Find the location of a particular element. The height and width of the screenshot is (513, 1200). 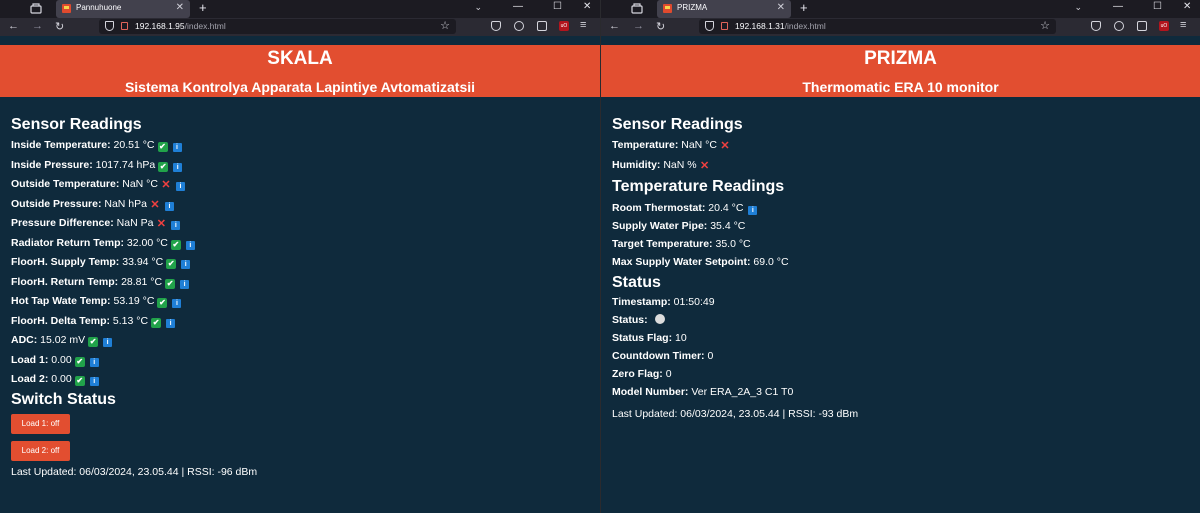

reading-value: 10 is located at coordinates (681, 338).